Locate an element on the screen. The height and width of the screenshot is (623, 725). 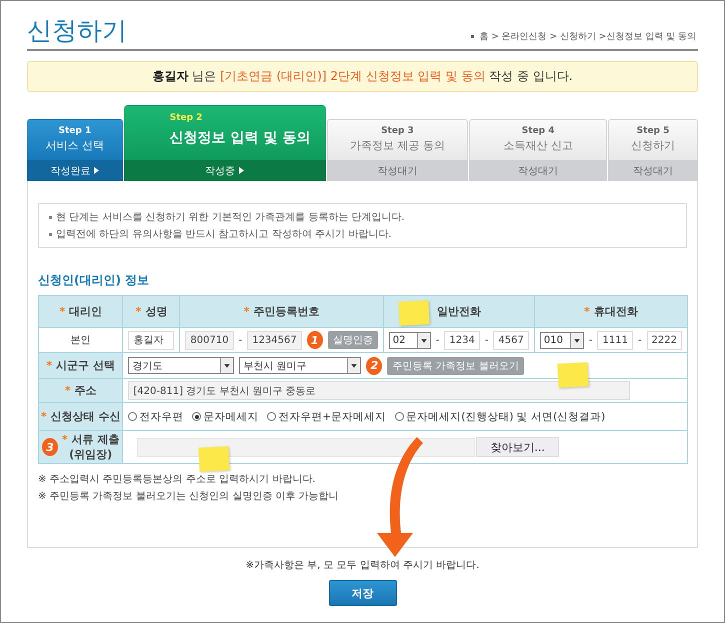
number-badge: 3 is located at coordinates (50, 447).